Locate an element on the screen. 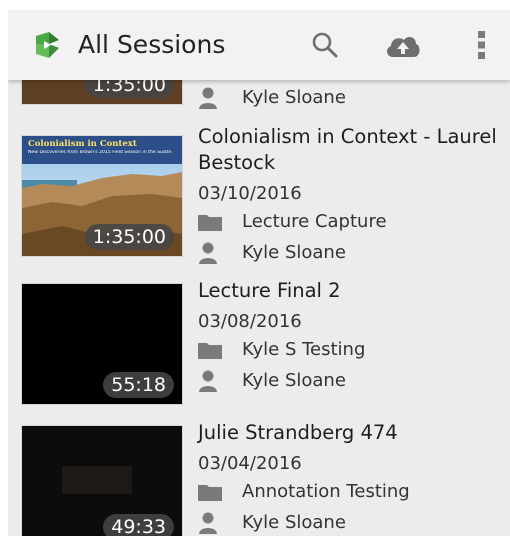 The width and height of the screenshot is (510, 536). folder-name: Annotation Testing is located at coordinates (326, 491).